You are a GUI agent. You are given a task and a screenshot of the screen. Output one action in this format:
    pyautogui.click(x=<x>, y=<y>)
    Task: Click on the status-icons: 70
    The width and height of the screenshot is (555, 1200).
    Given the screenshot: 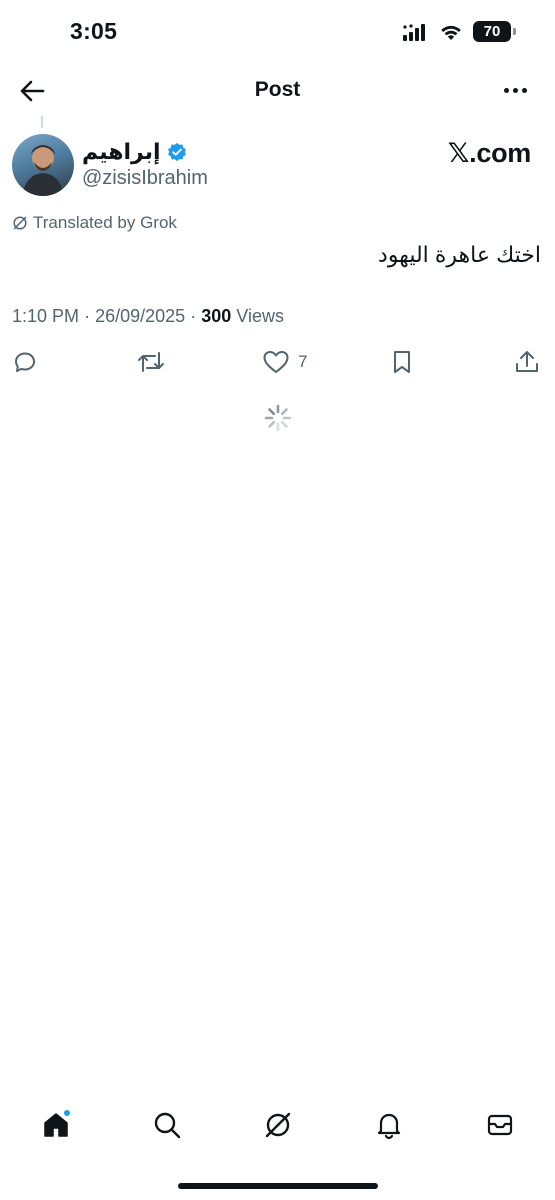 What is the action you would take?
    pyautogui.click(x=459, y=31)
    